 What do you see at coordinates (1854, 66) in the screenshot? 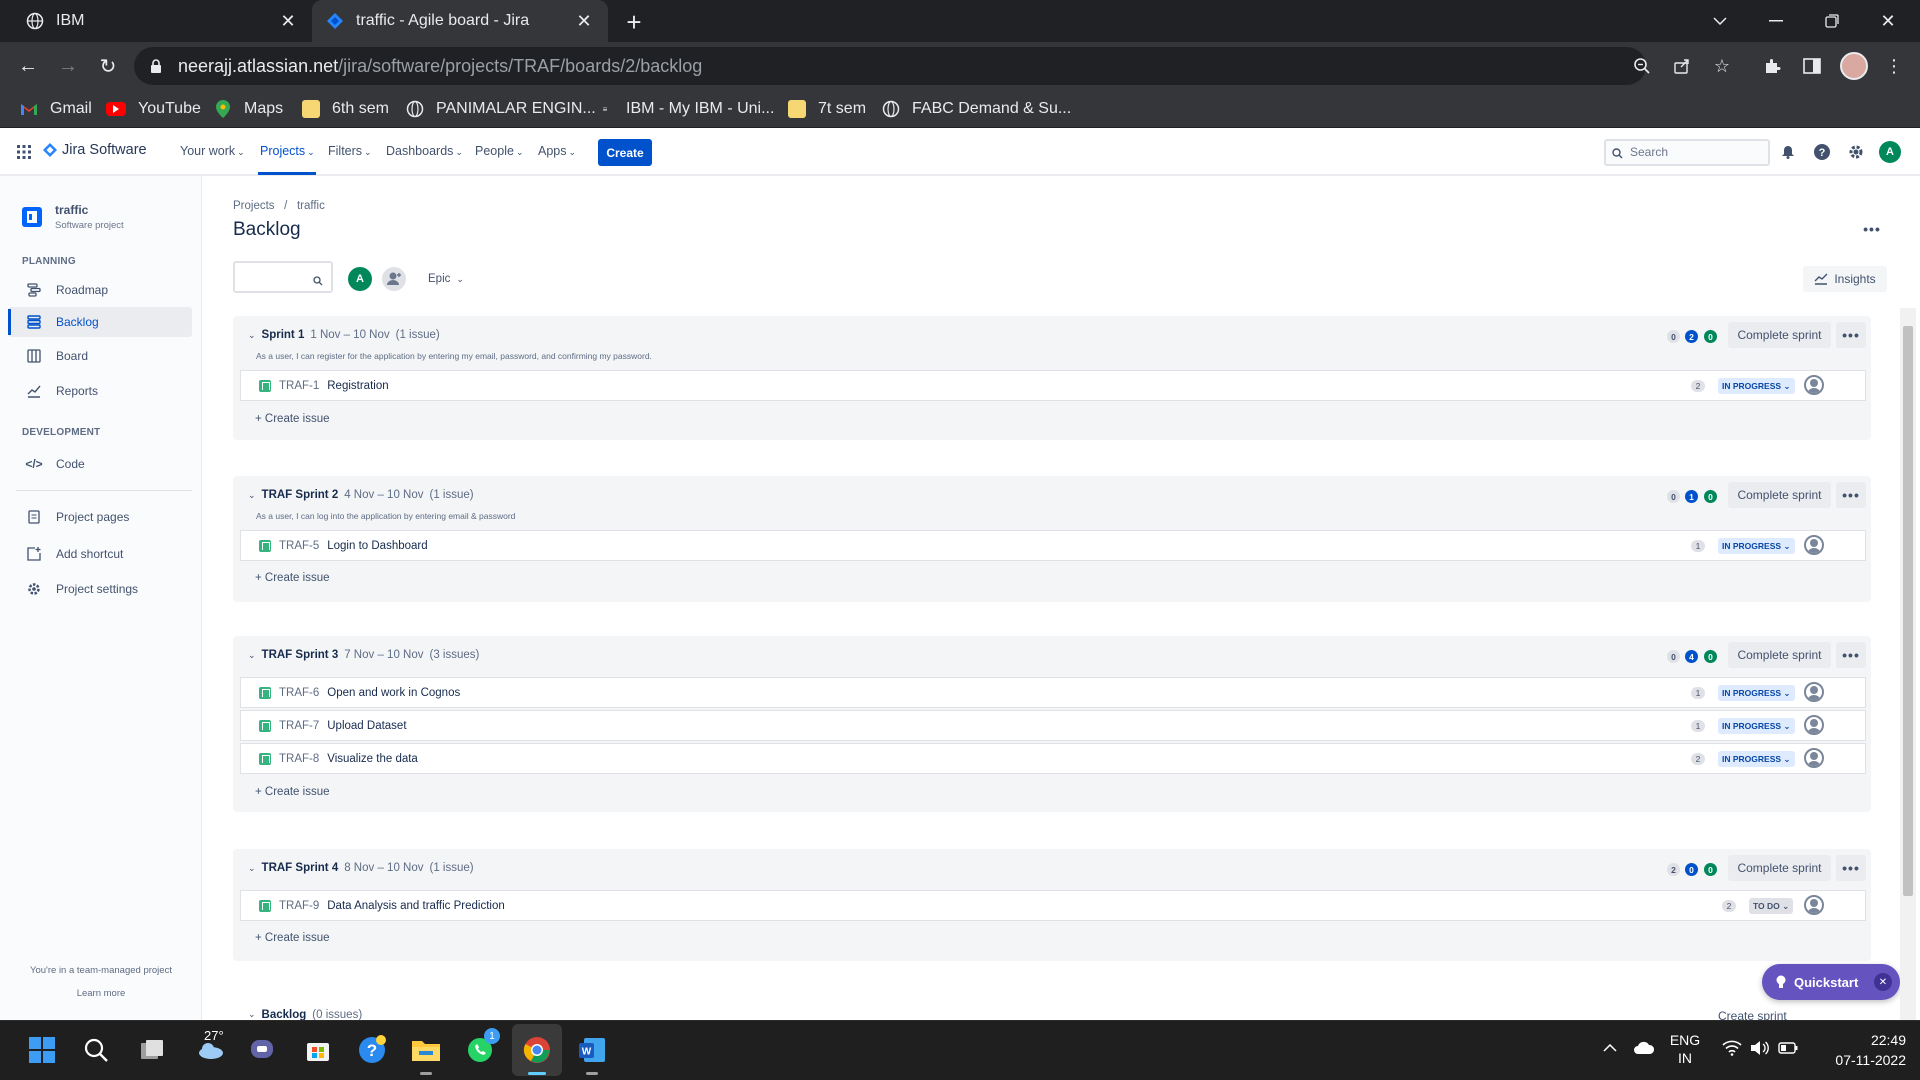
I see `profile-avatar` at bounding box center [1854, 66].